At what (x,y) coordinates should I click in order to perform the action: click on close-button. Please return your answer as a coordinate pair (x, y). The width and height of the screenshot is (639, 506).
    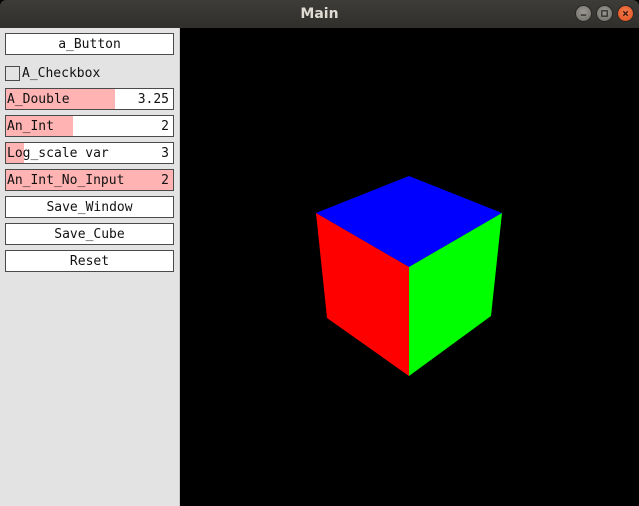
    Looking at the image, I should click on (625, 13).